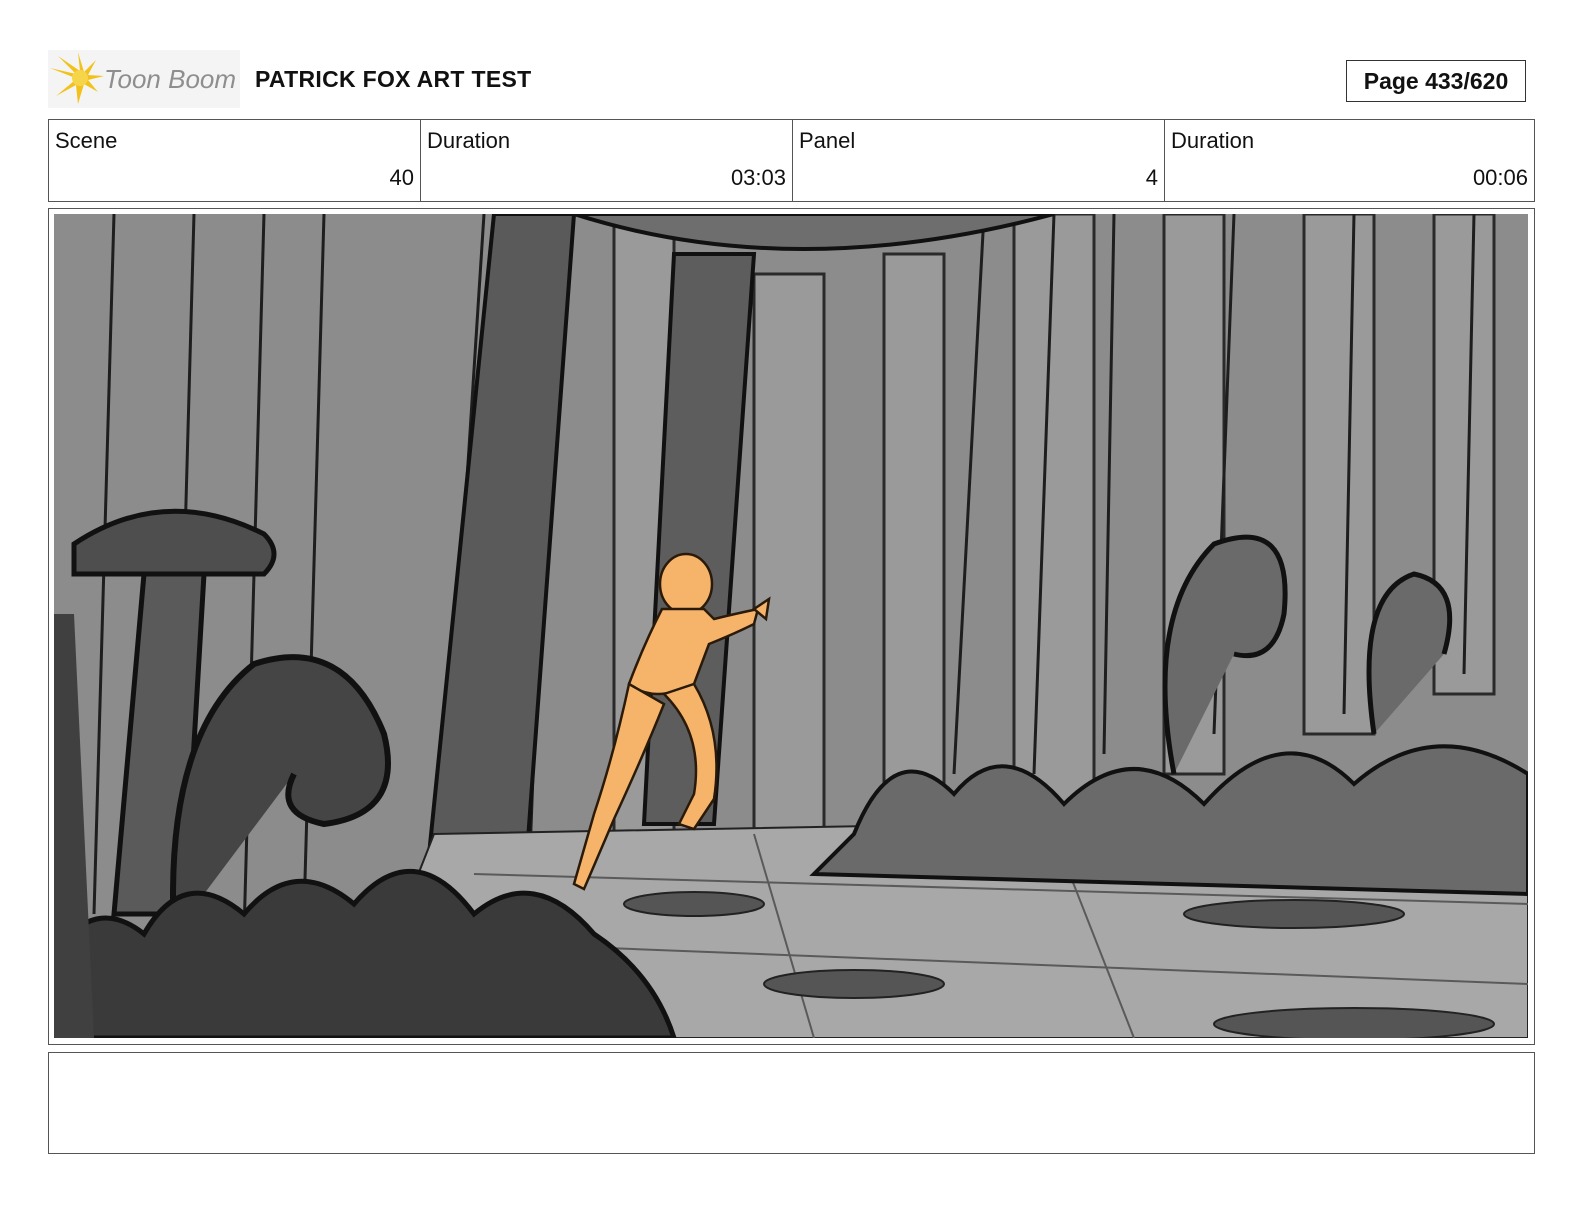 The height and width of the screenshot is (1224, 1584). Describe the element at coordinates (1500, 177) in the screenshot. I see `panel-duration-value: 00:06` at that location.